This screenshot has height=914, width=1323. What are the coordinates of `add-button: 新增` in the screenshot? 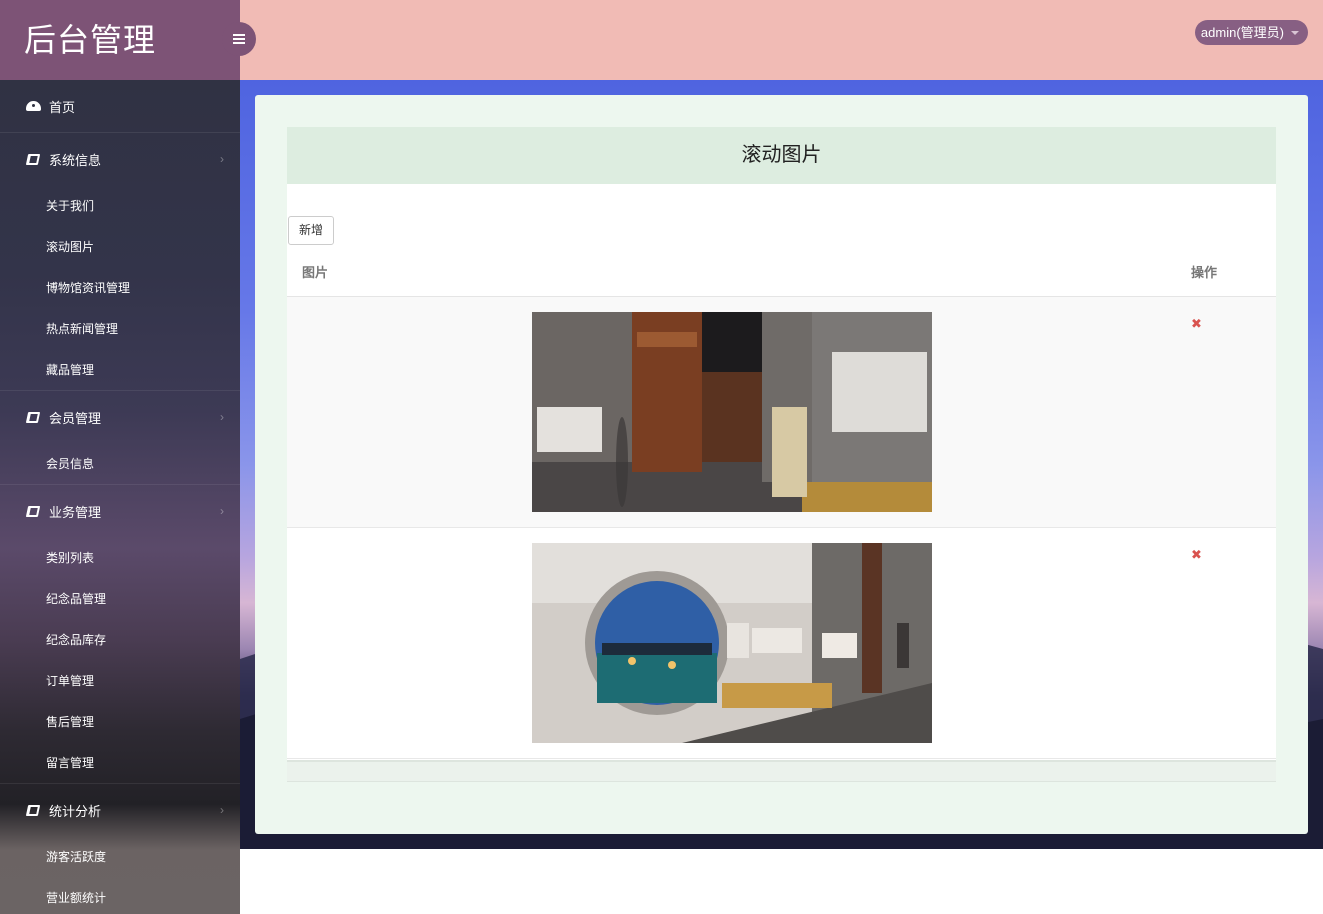 It's located at (311, 230).